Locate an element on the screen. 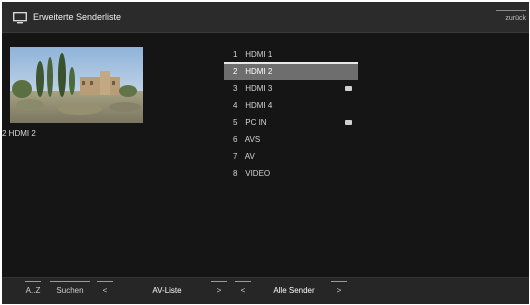 Image resolution: width=530 pixels, height=305 pixels. search-button: Suchen is located at coordinates (70, 290).